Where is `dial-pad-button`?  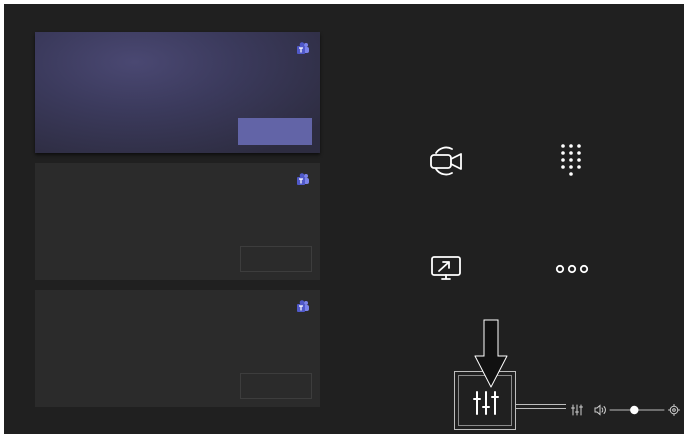
dial-pad-button is located at coordinates (571, 160).